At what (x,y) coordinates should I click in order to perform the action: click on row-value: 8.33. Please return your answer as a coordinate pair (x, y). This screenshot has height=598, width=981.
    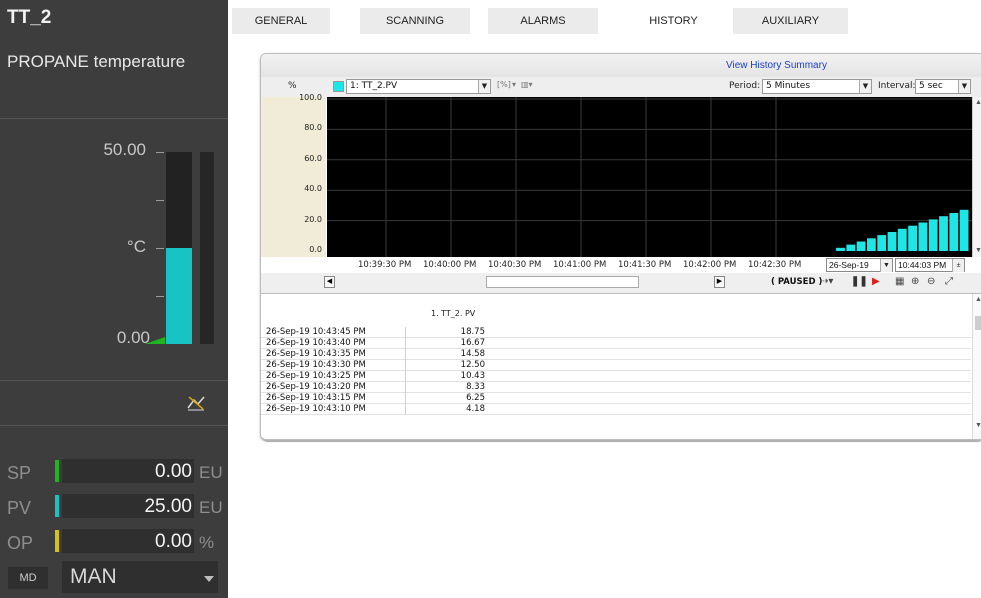
    Looking at the image, I should click on (475, 387).